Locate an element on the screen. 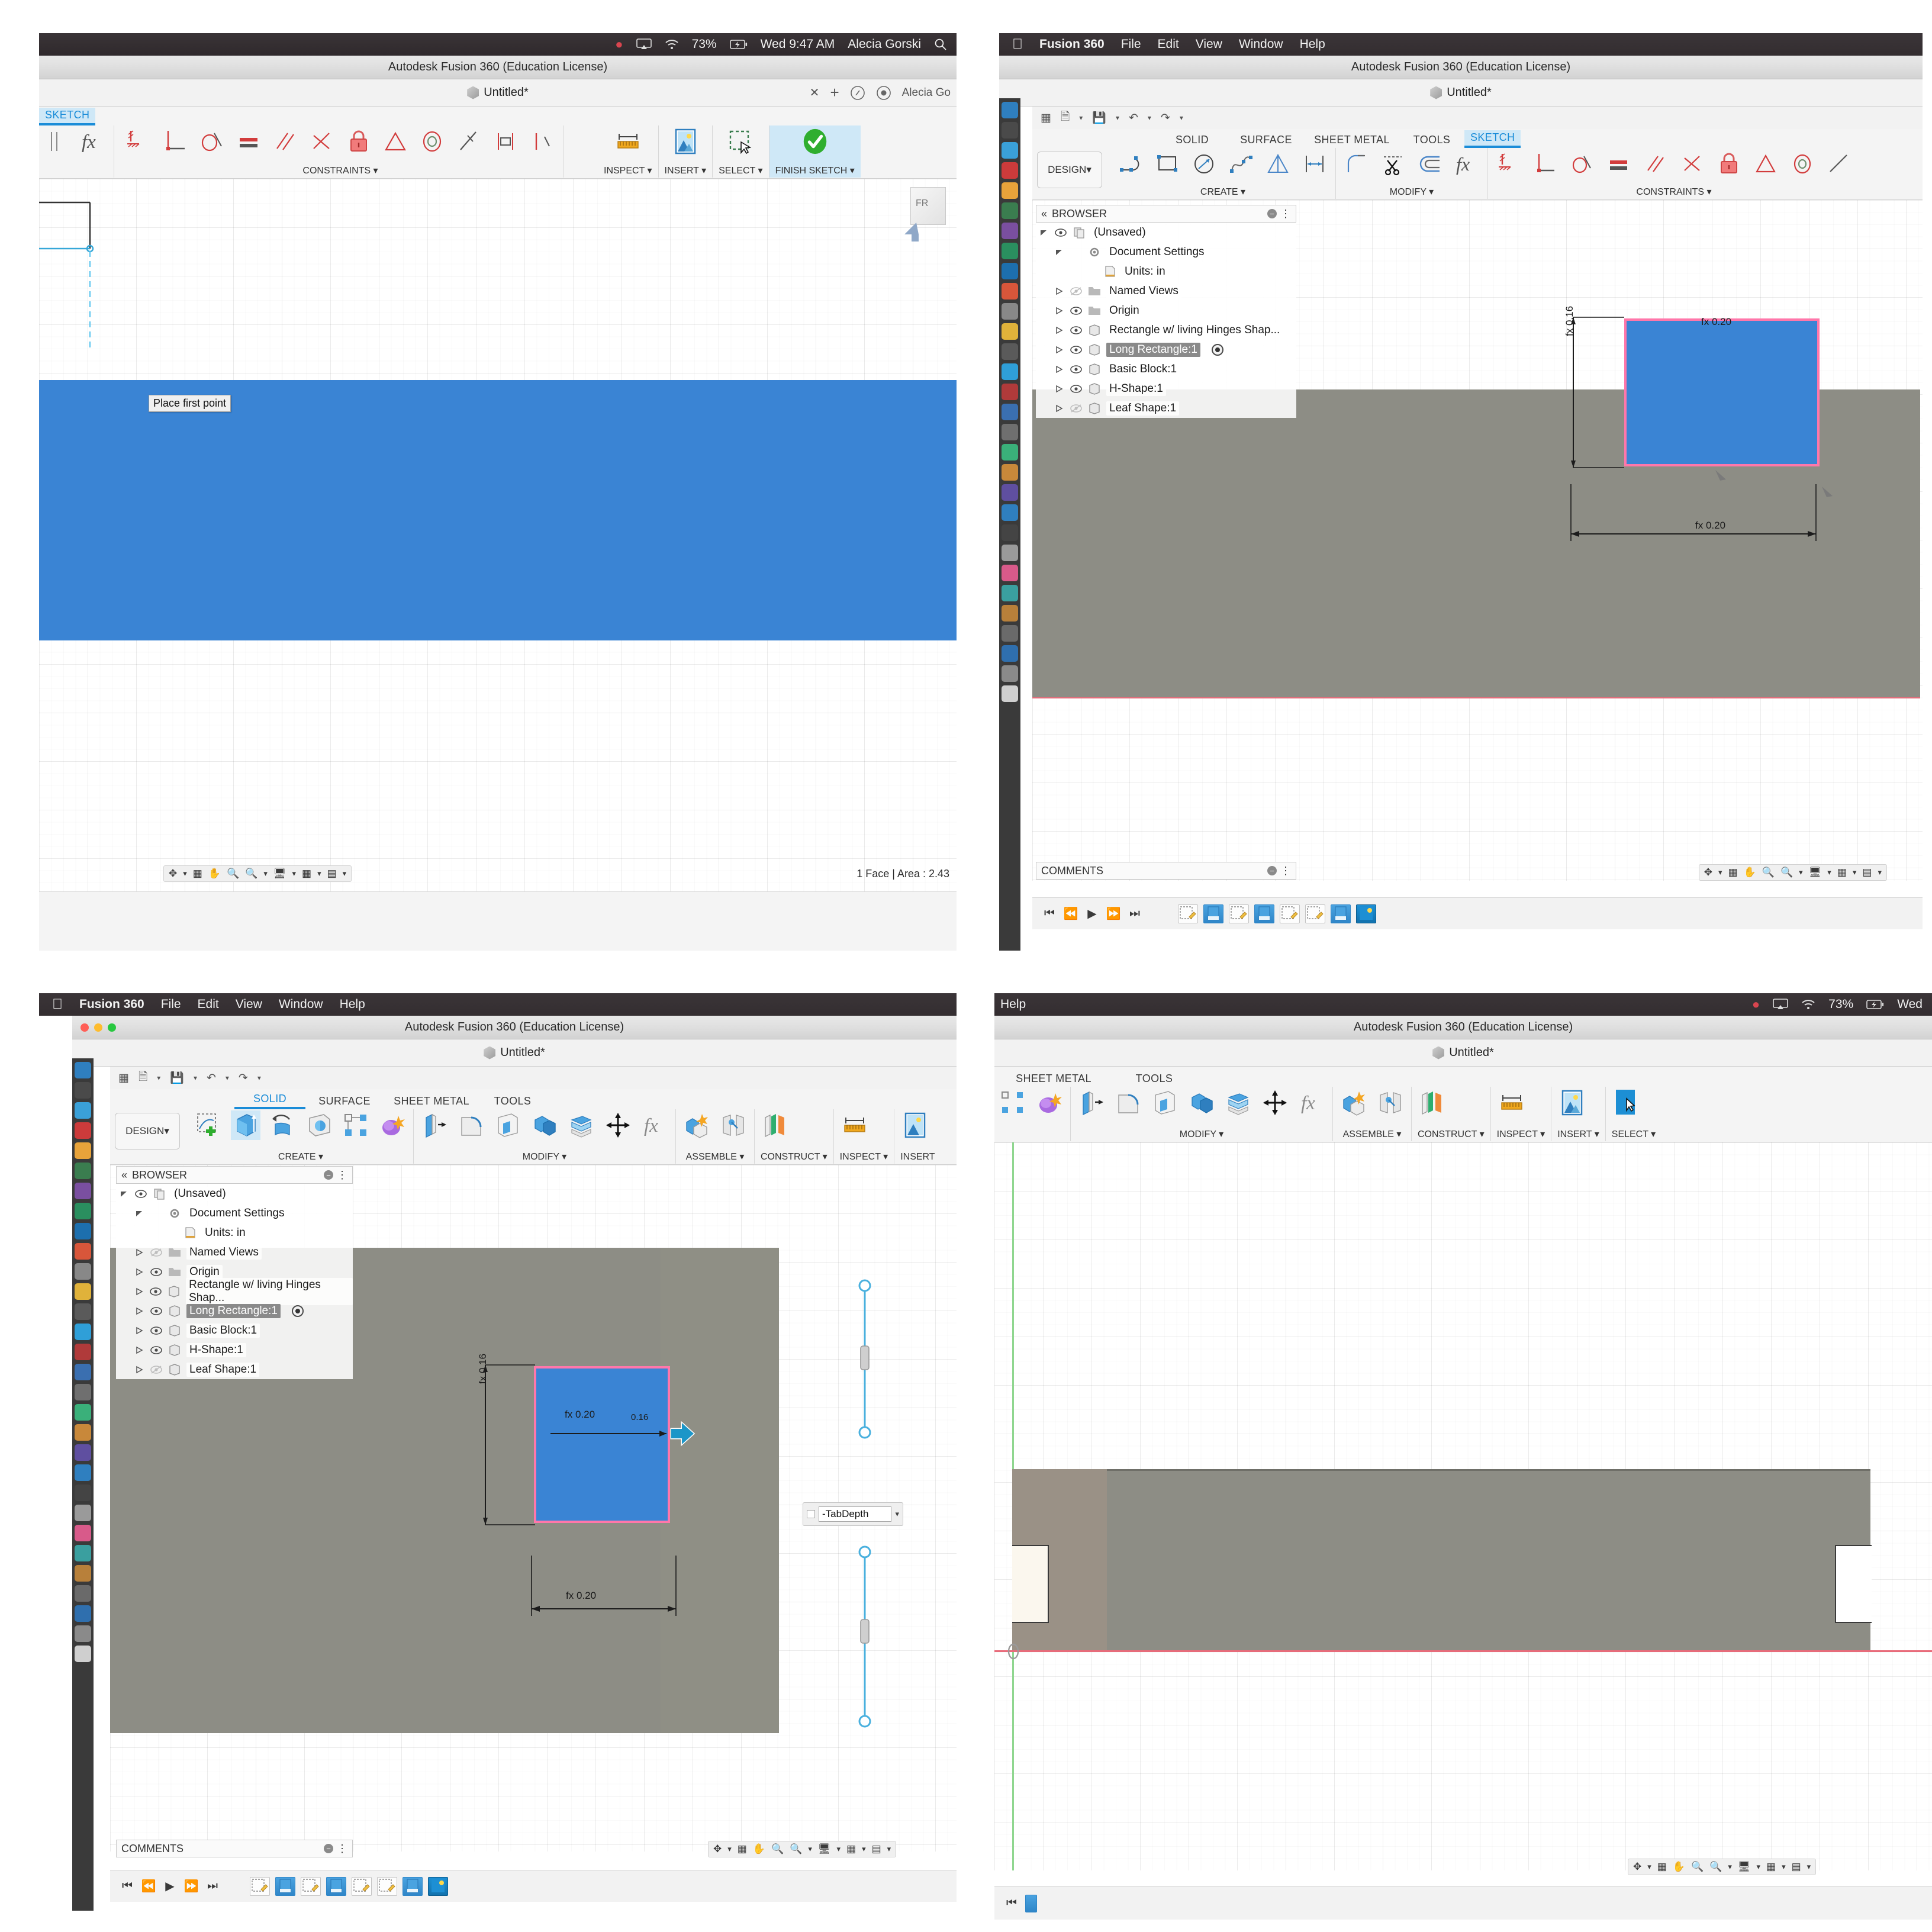 The image size is (1932, 1932). fit-dropdown-icon: ▾ is located at coordinates (265, 873).